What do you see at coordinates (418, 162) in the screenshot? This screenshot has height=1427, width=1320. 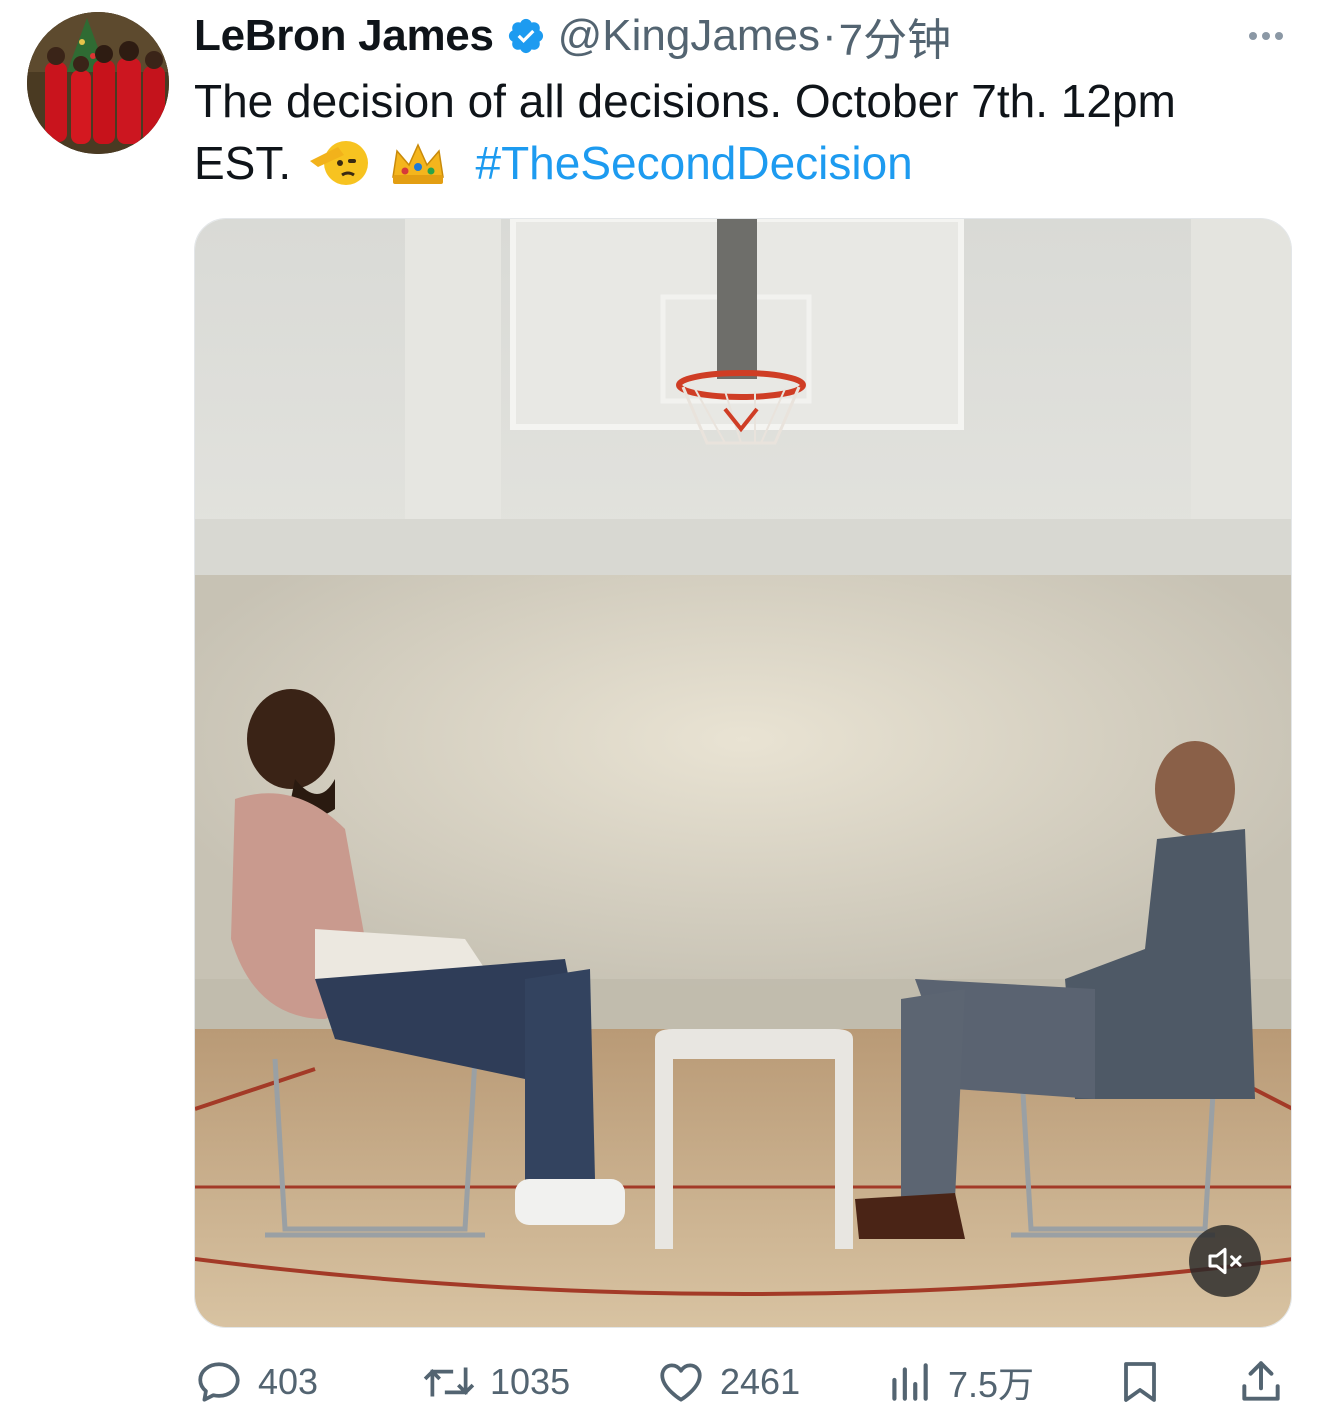 I see `crown-emoji` at bounding box center [418, 162].